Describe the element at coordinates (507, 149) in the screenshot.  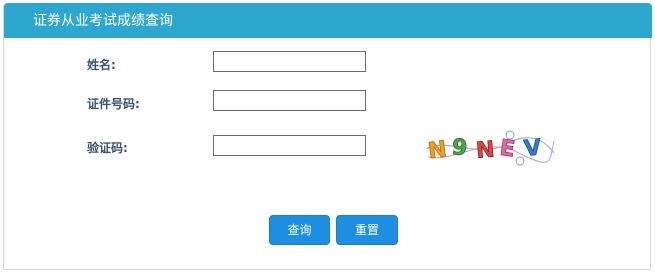
I see `svg-text: E` at that location.